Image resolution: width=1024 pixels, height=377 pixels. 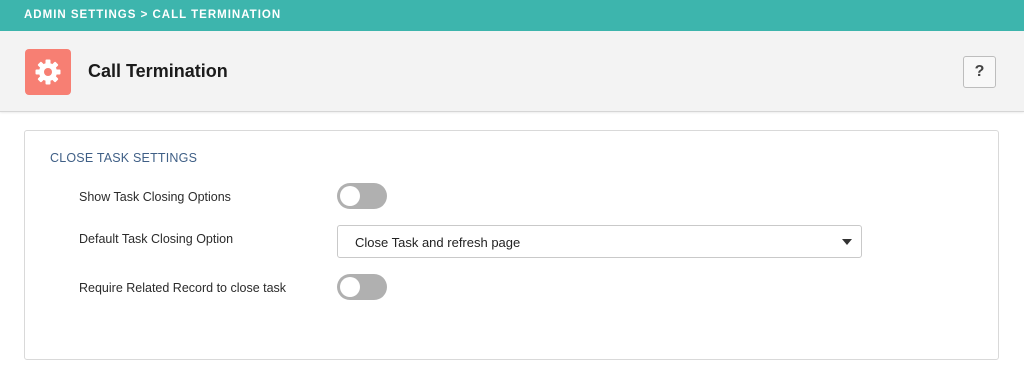 What do you see at coordinates (362, 196) in the screenshot?
I see `show-task-closing-options-toggle` at bounding box center [362, 196].